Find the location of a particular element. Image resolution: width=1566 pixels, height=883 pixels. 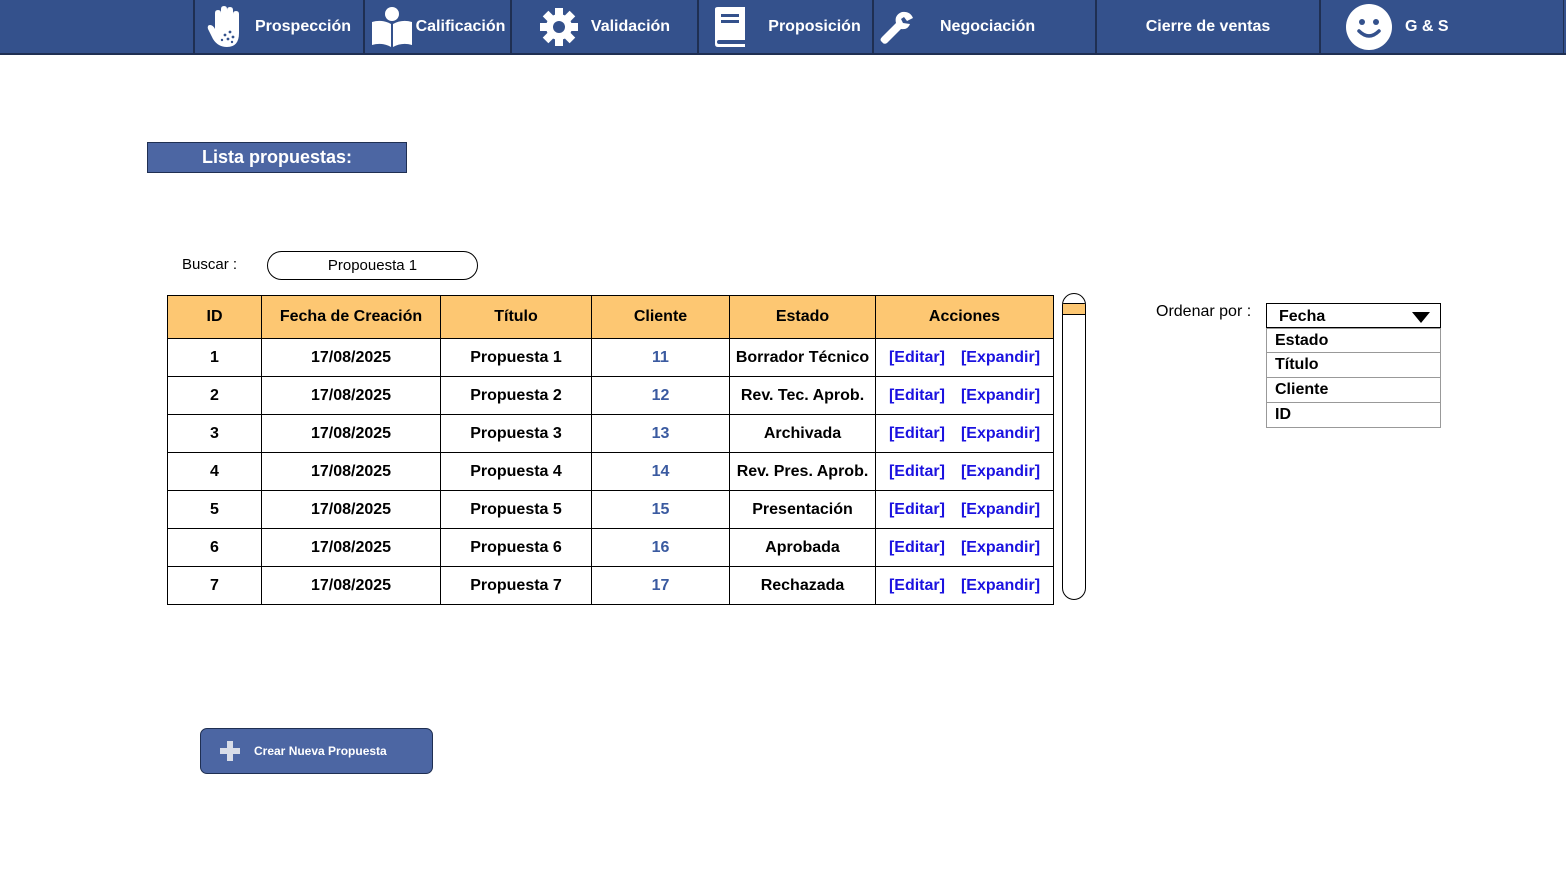

cell-client: 14 is located at coordinates (660, 471).